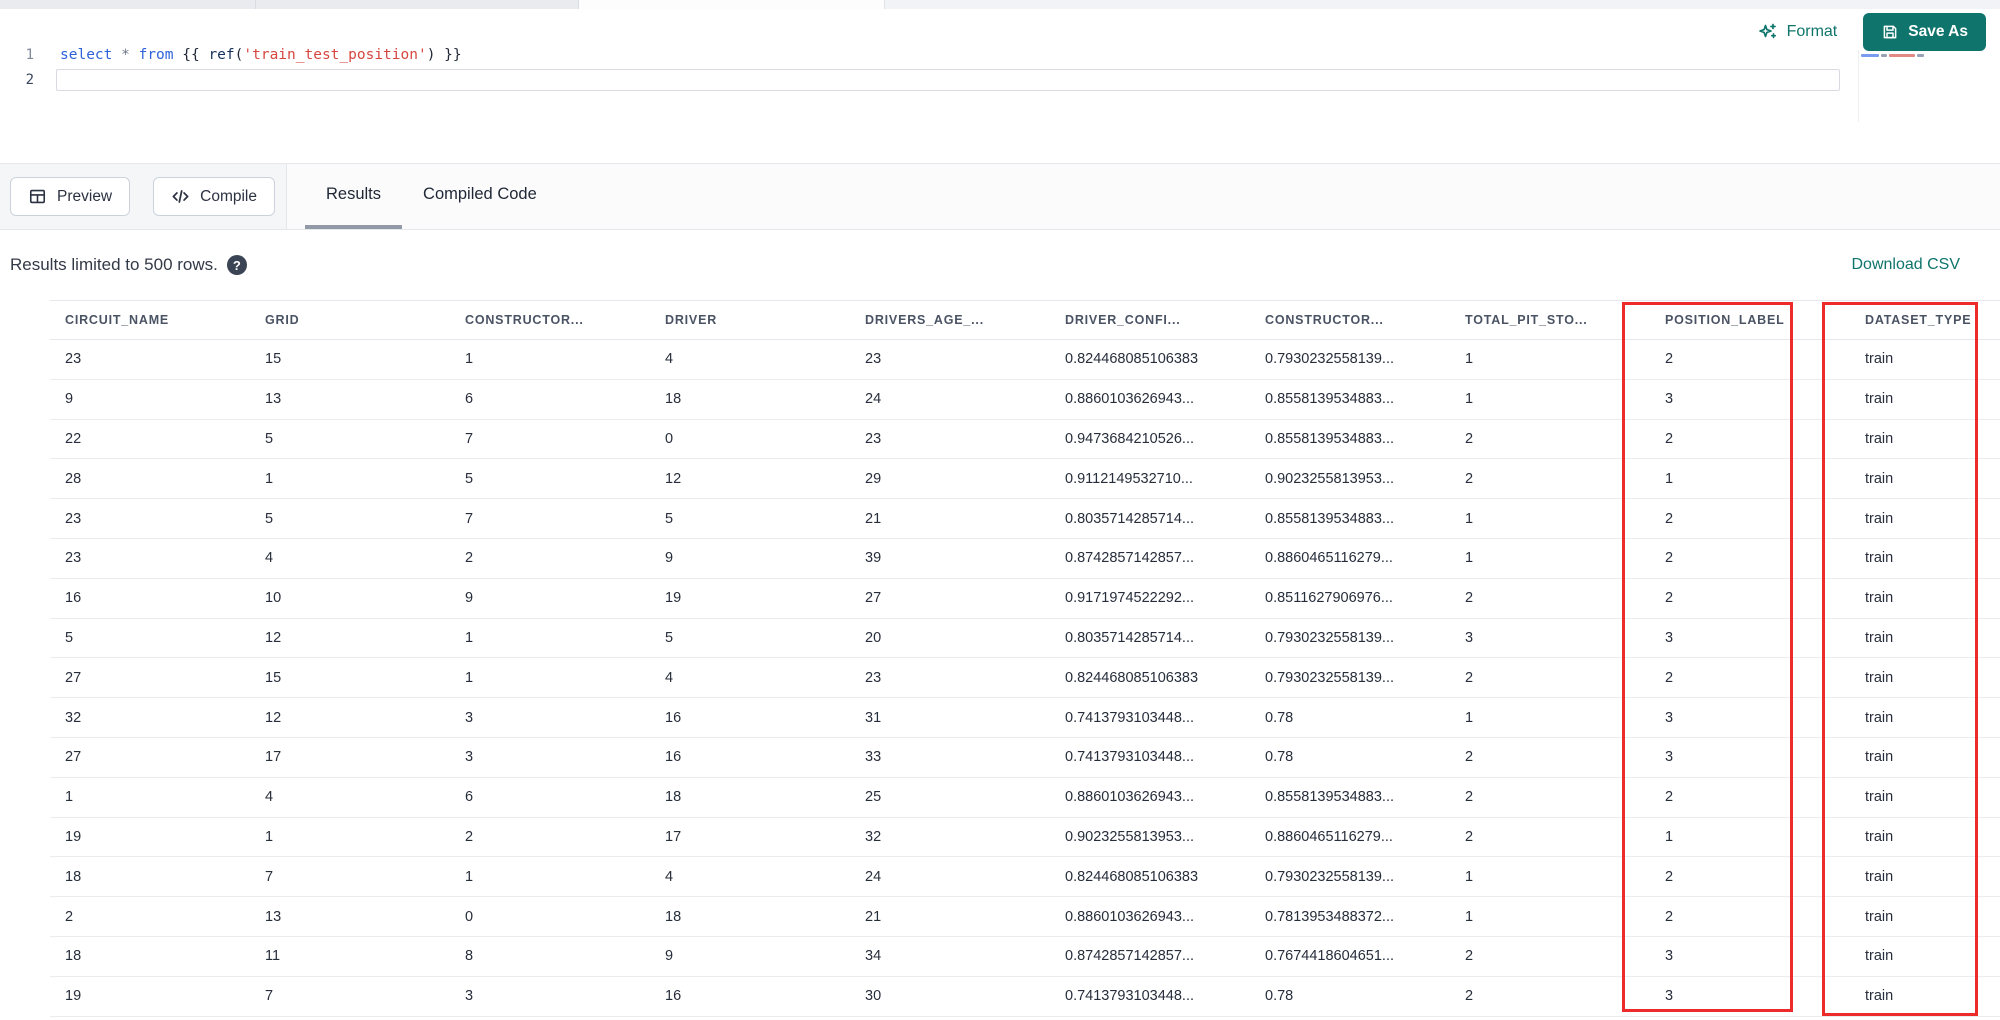 This screenshot has height=1020, width=2000. Describe the element at coordinates (925, 79) in the screenshot. I see `code-line-2: 2` at that location.